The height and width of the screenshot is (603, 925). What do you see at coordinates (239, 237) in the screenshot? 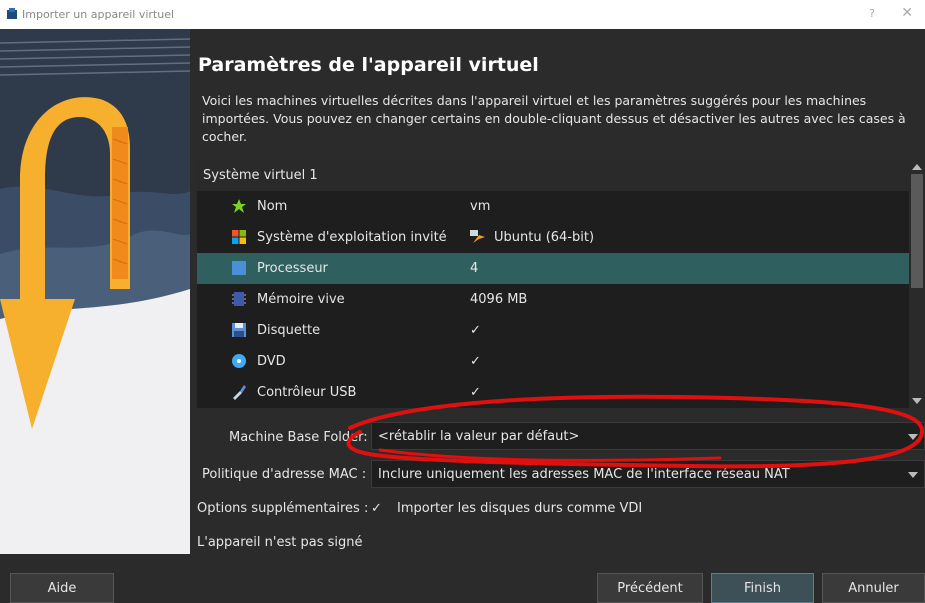
I see `os-icon` at bounding box center [239, 237].